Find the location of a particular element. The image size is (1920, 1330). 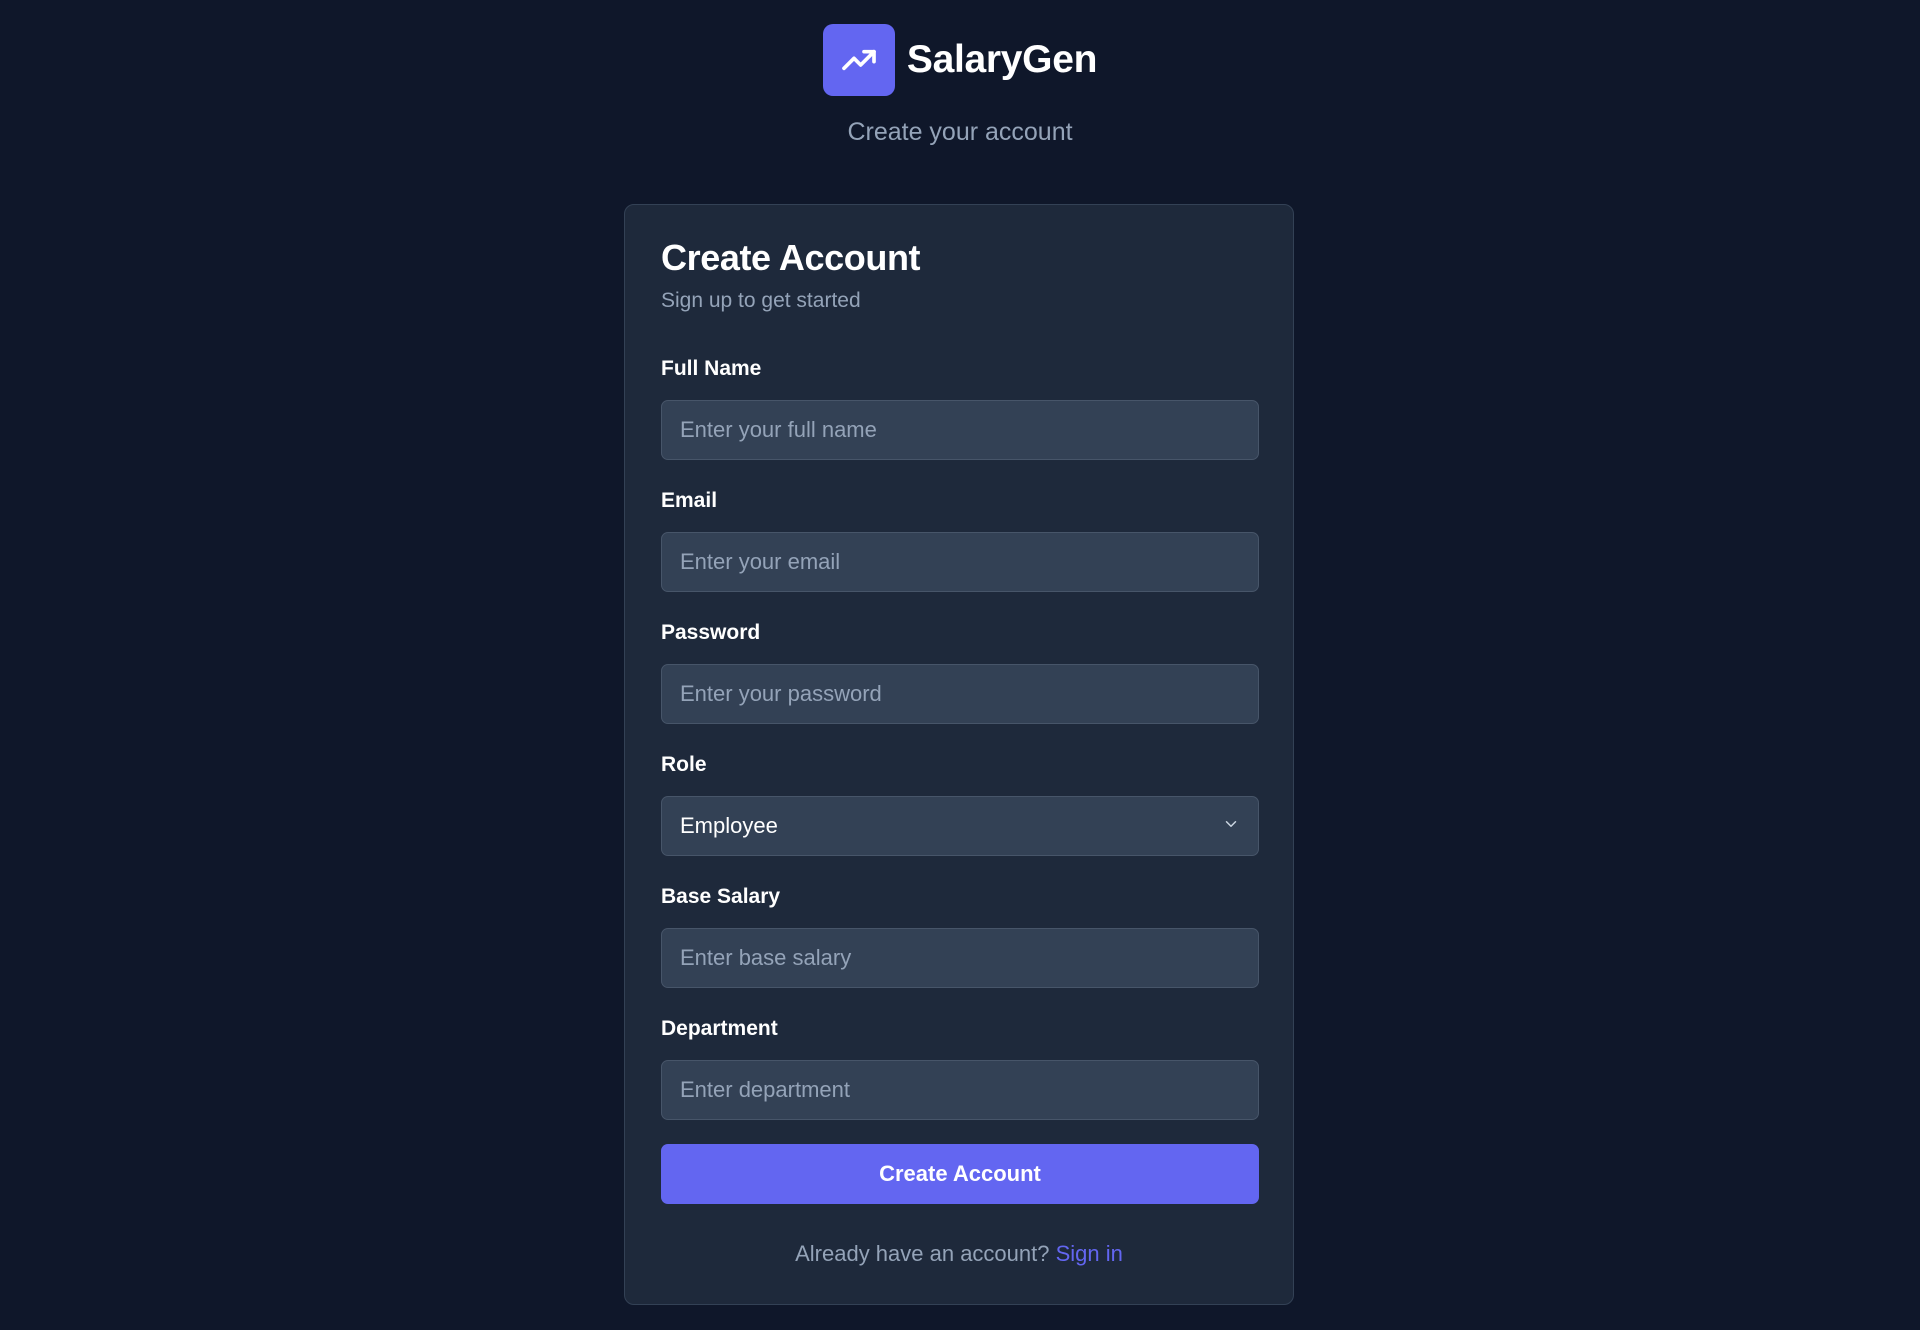

department-input is located at coordinates (960, 1090).